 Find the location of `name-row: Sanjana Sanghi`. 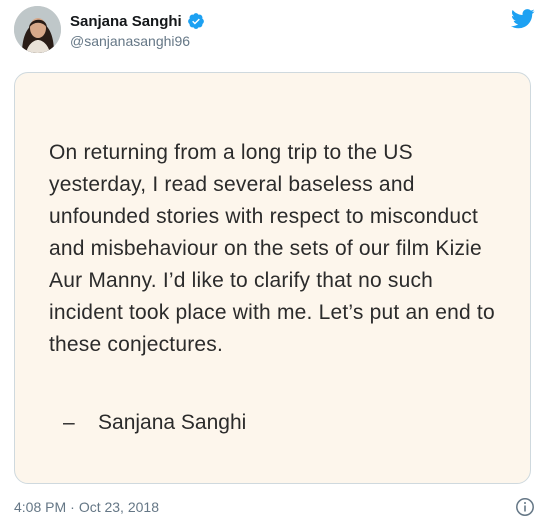

name-row: Sanjana Sanghi is located at coordinates (137, 21).